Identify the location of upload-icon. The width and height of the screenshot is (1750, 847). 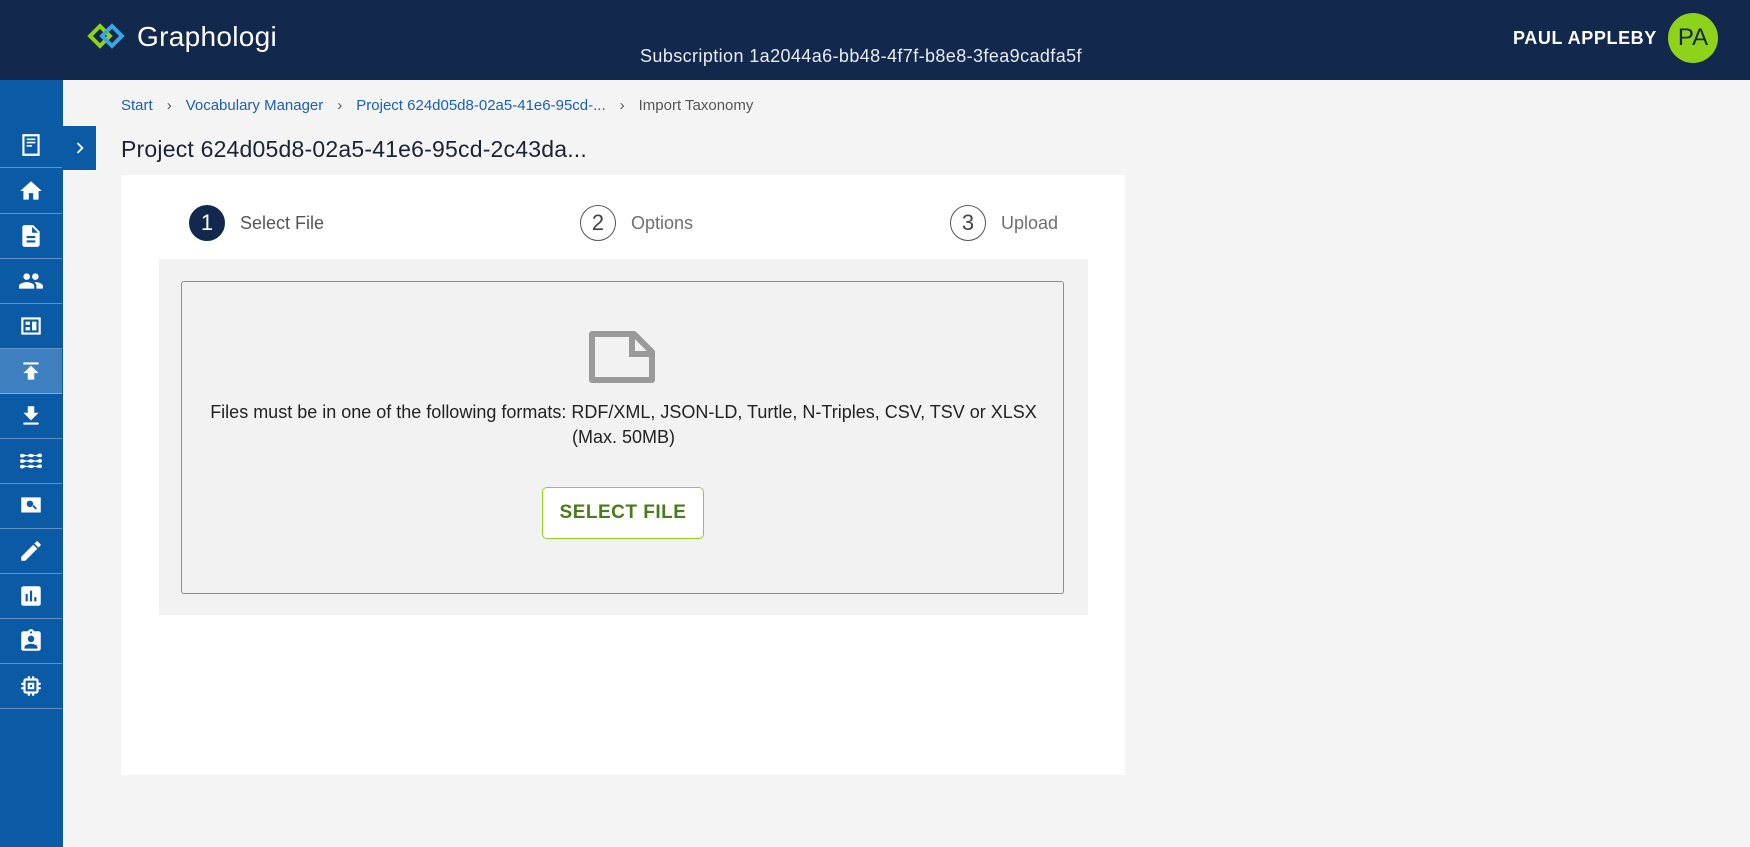
(31, 371).